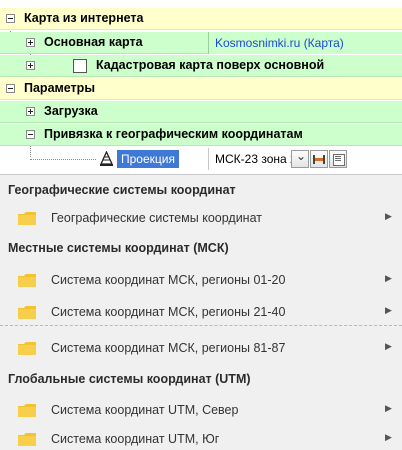 This screenshot has height=450, width=402. What do you see at coordinates (210, 65) in the screenshot?
I see `cadastral-label: Кадастровая карта поверх основной` at bounding box center [210, 65].